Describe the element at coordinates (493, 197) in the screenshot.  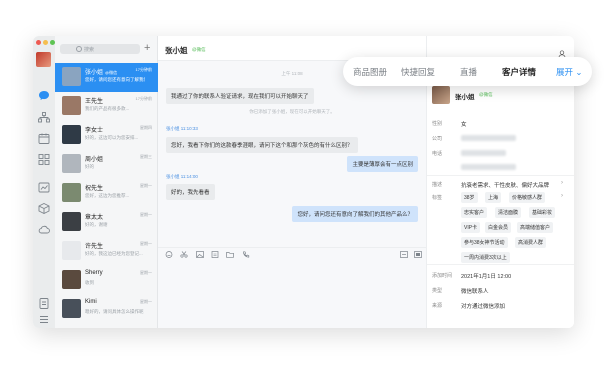
I see `customer-tag: 上海` at that location.